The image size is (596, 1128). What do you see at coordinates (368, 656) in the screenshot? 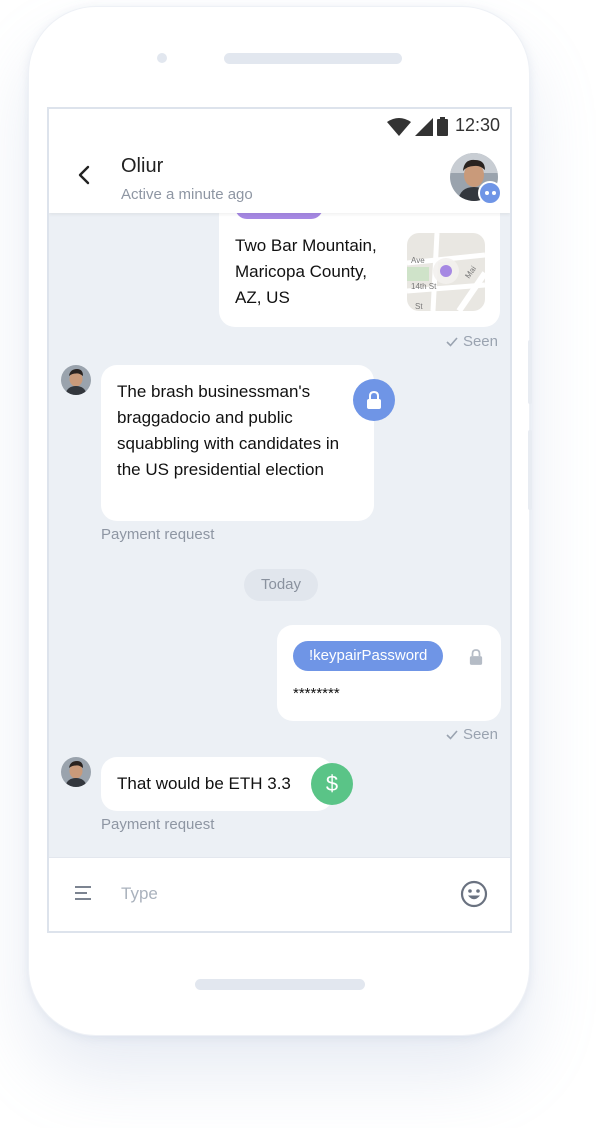
I see `password-chip: !keypairPassword` at bounding box center [368, 656].